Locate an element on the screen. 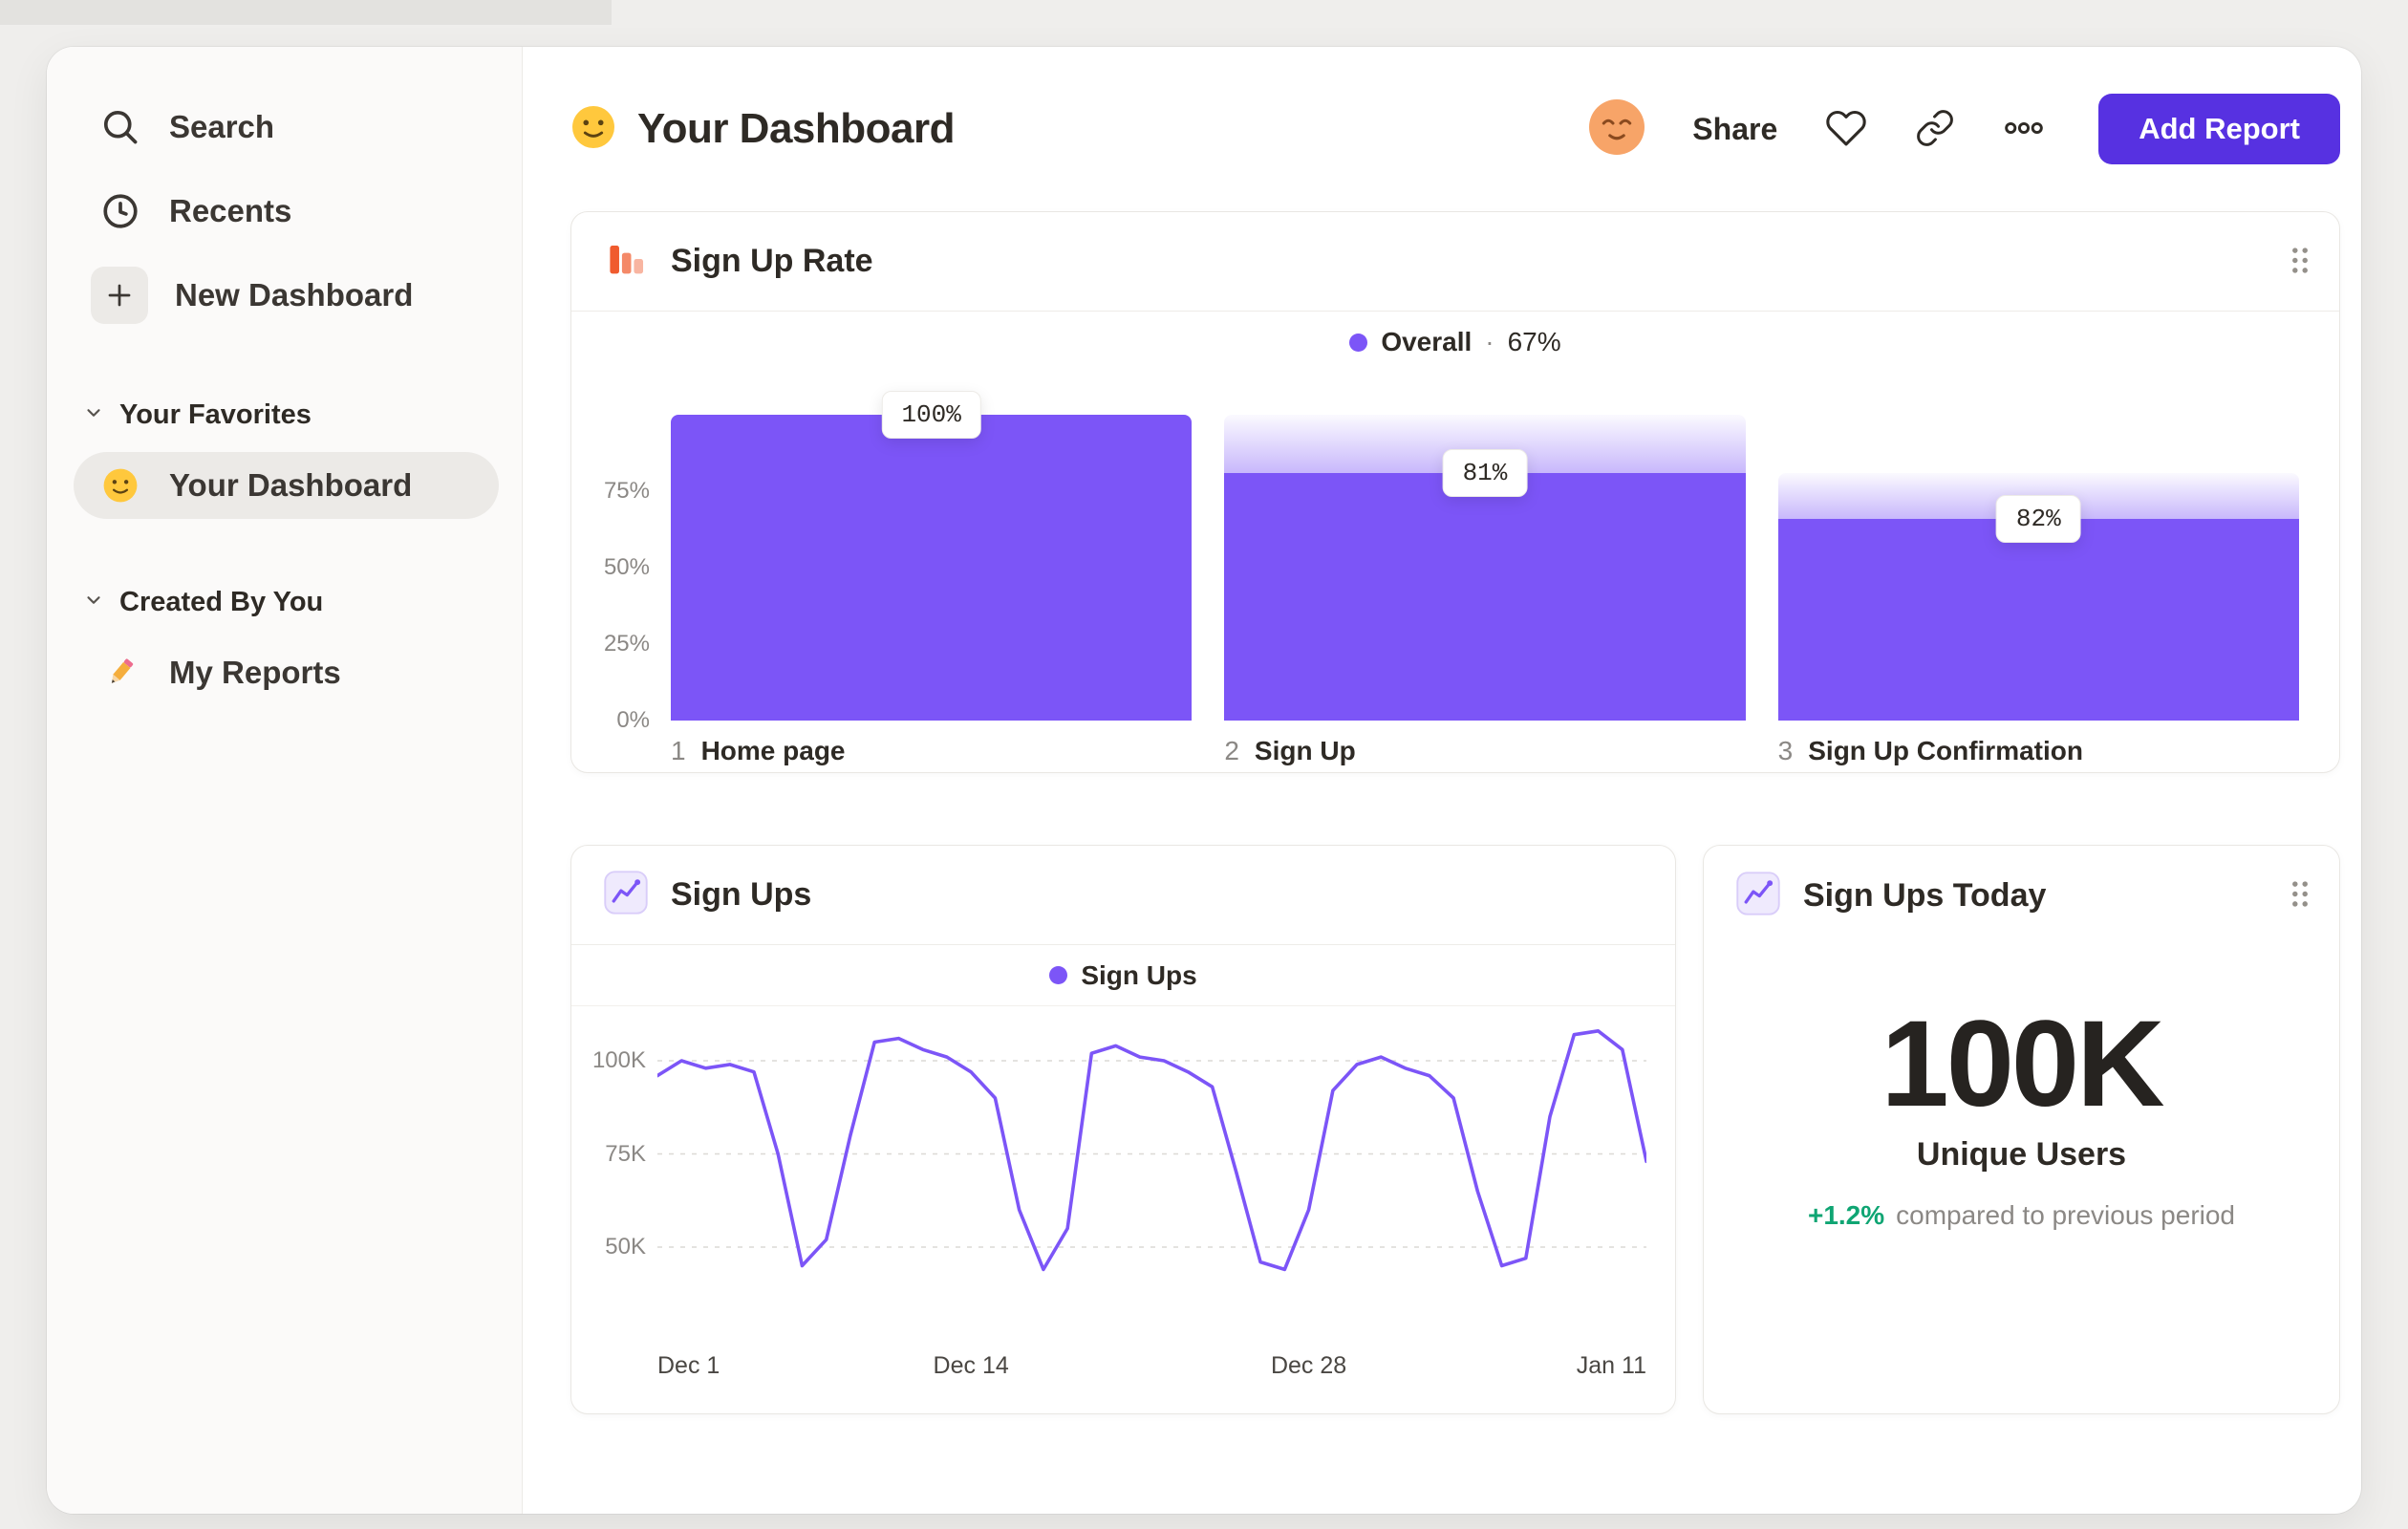  funnel-y-axis: 0% 25% 50% 75% is located at coordinates (621, 555).